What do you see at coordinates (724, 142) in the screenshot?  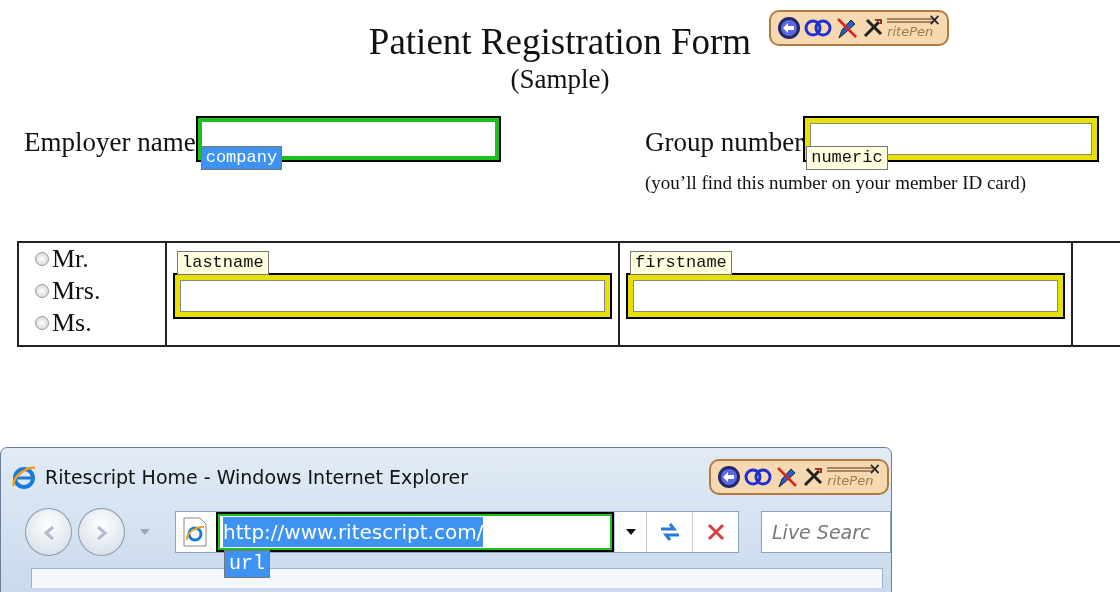 I see `field-label: Group number` at bounding box center [724, 142].